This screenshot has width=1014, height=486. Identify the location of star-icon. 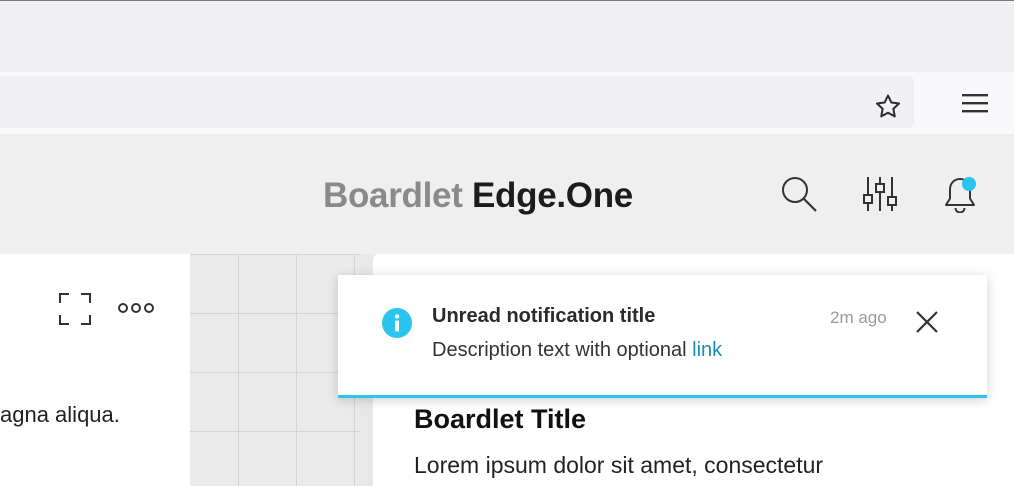
(888, 106).